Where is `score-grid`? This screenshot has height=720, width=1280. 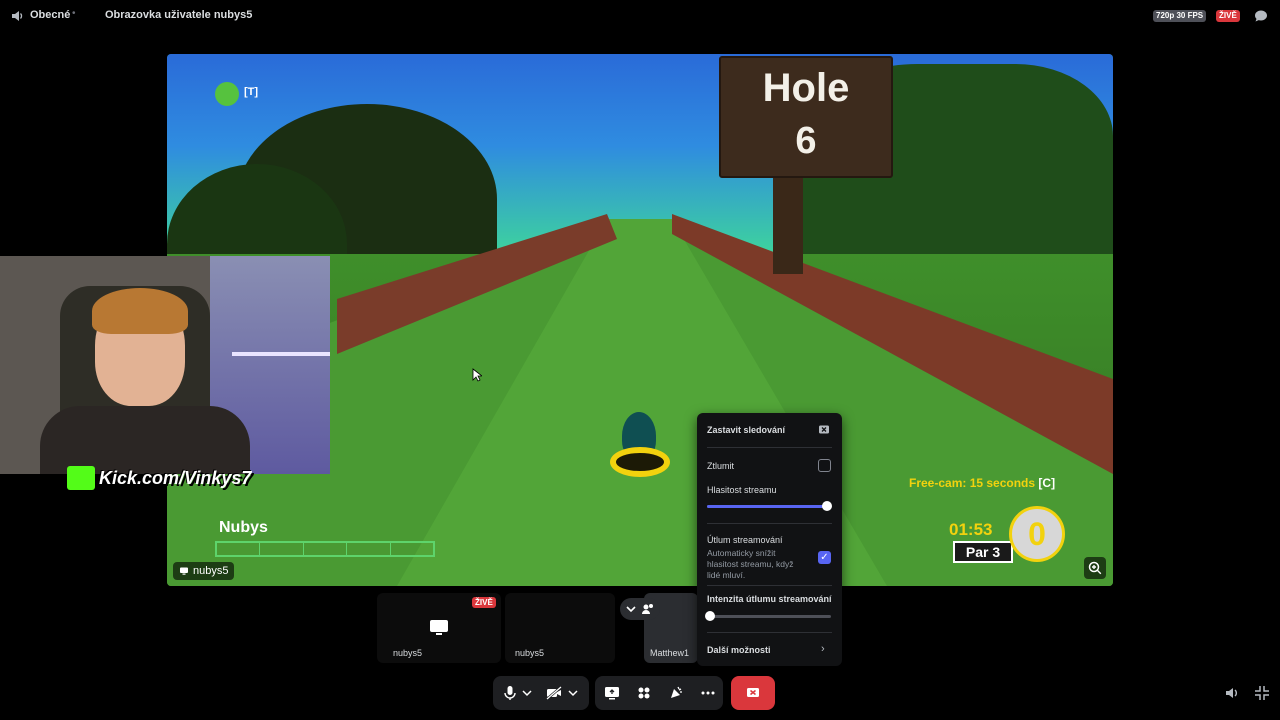 score-grid is located at coordinates (325, 549).